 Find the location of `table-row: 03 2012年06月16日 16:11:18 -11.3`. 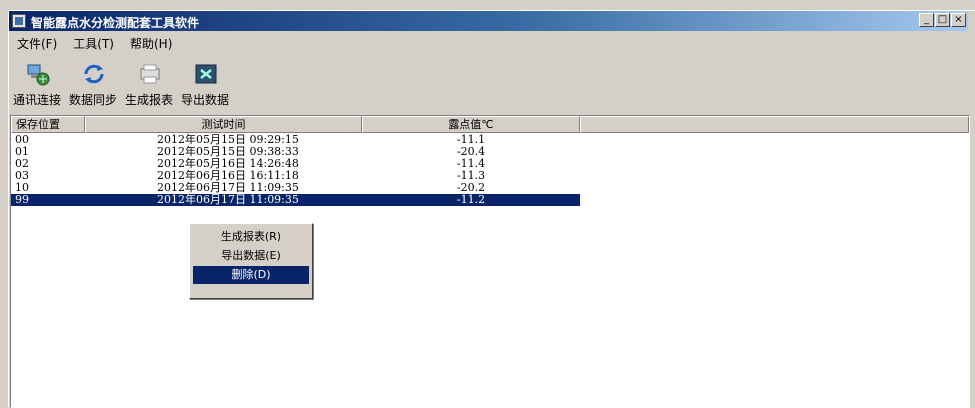

table-row: 03 2012年06月16日 16:11:18 -11.3 is located at coordinates (490, 176).